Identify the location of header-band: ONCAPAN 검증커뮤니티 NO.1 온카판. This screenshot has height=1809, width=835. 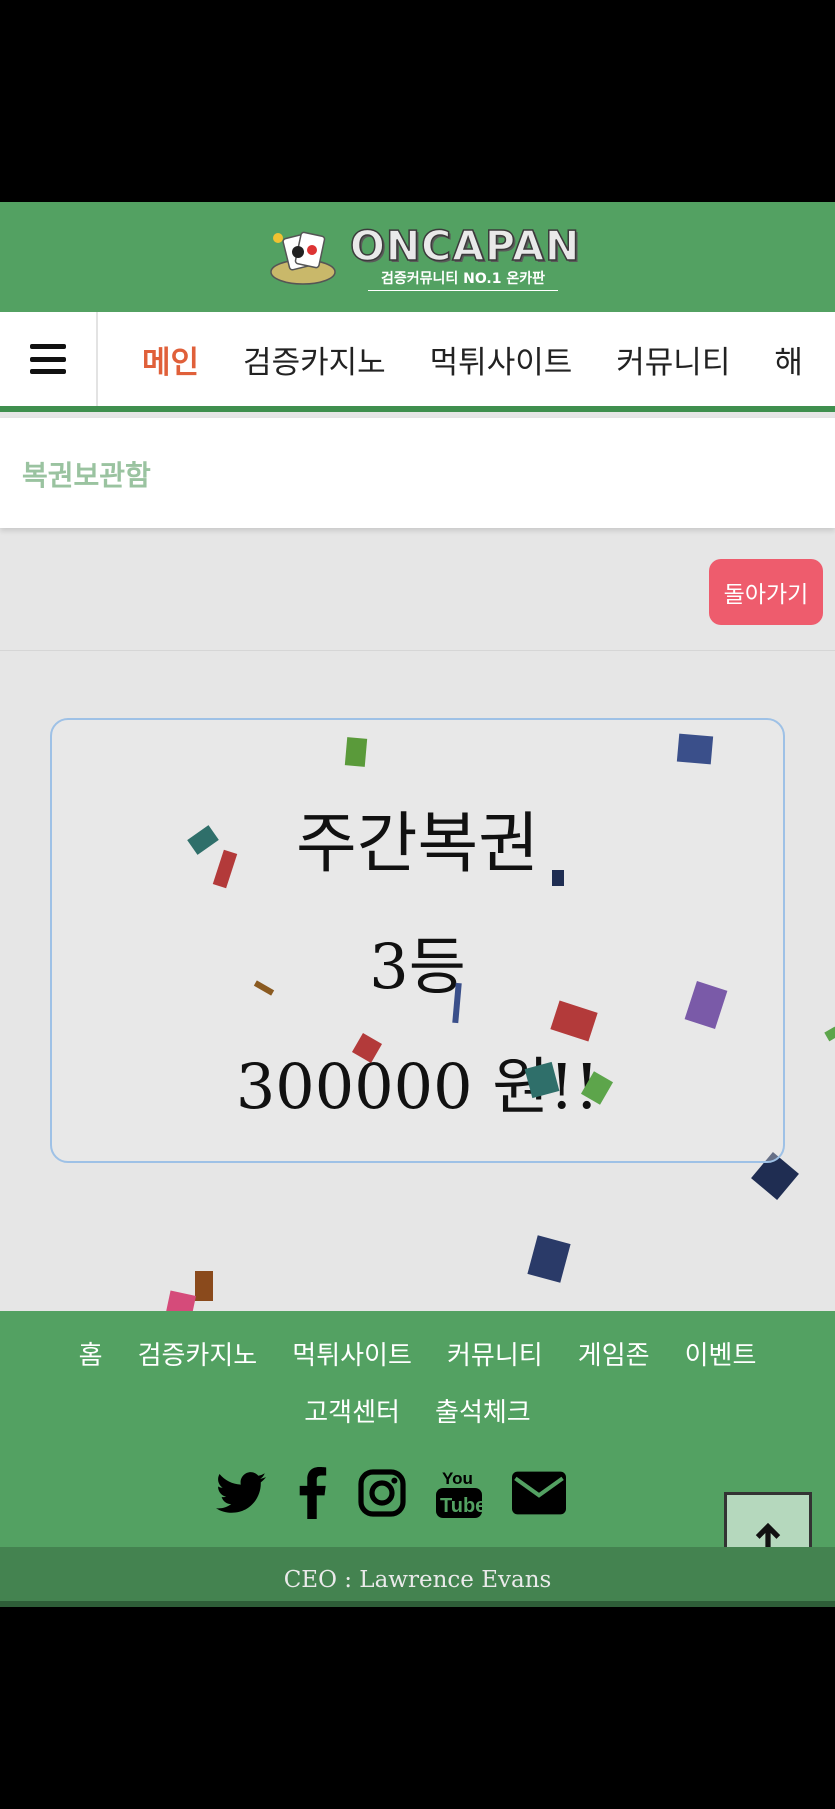
(417, 257).